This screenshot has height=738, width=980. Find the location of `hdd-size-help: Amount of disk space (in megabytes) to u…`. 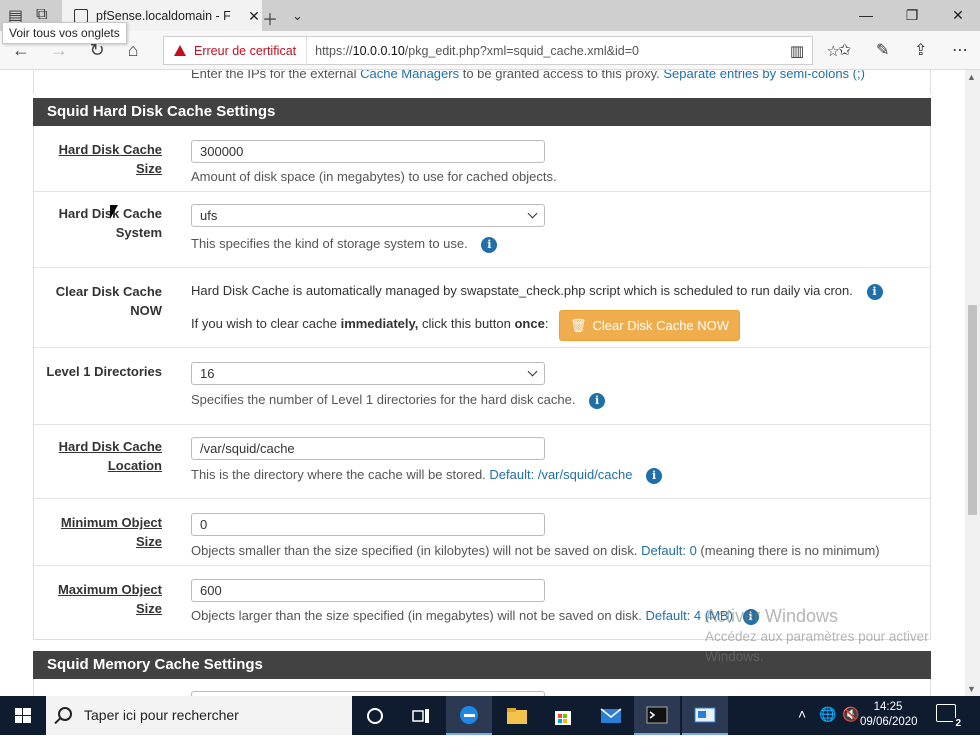

hdd-size-help: Amount of disk space (in megabytes) to u… is located at coordinates (374, 176).